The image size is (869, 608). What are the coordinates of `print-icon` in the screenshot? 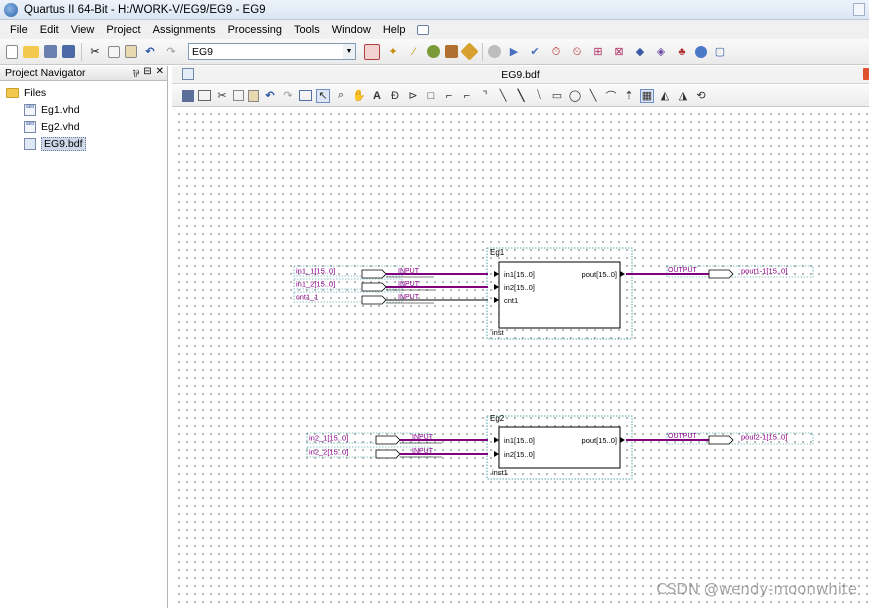 It's located at (204, 95).